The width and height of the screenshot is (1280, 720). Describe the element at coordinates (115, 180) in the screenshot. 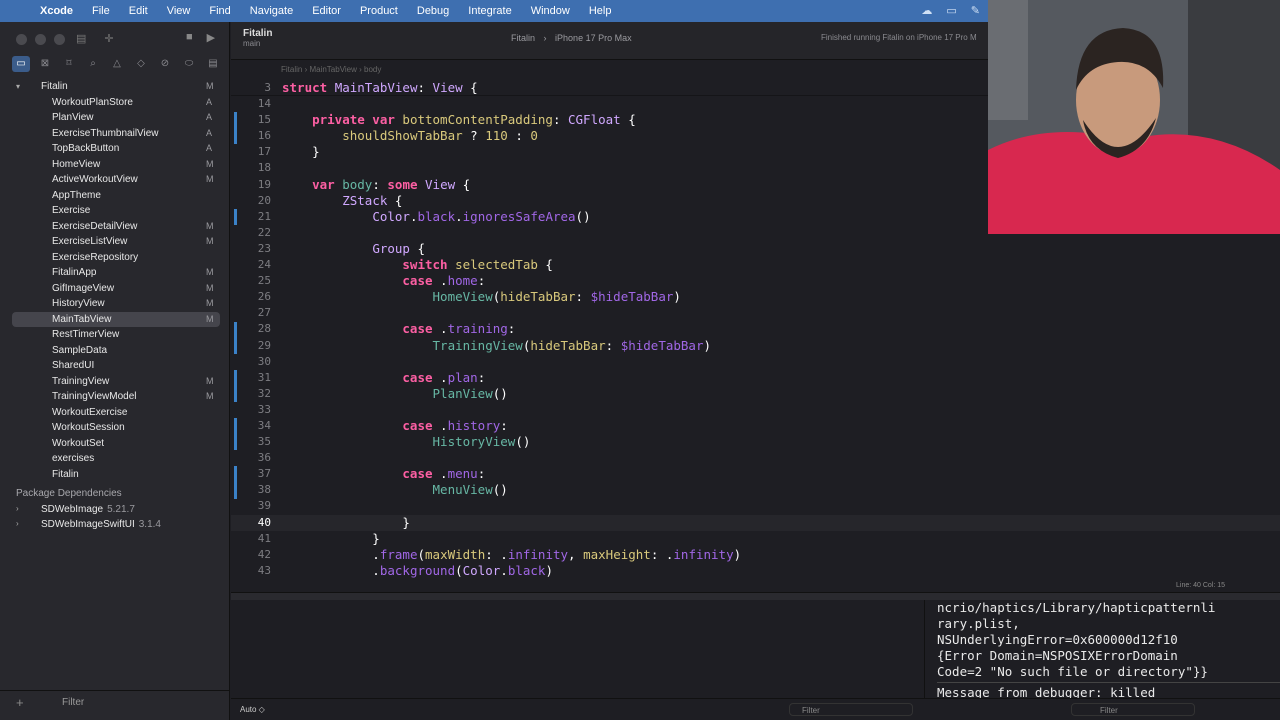

I see `file-item: ActiveWorkoutView M` at that location.